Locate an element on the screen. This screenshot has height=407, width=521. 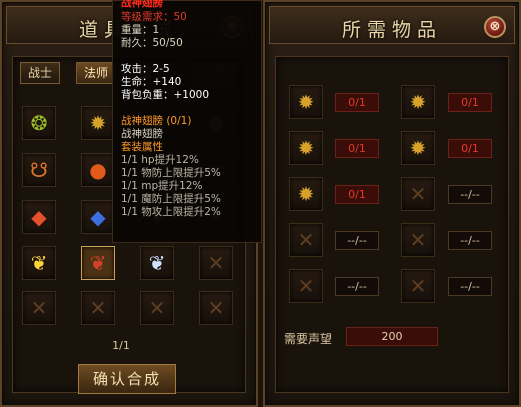
tooltip-line: 1/1 物攻上限提升2% is located at coordinates (171, 212).